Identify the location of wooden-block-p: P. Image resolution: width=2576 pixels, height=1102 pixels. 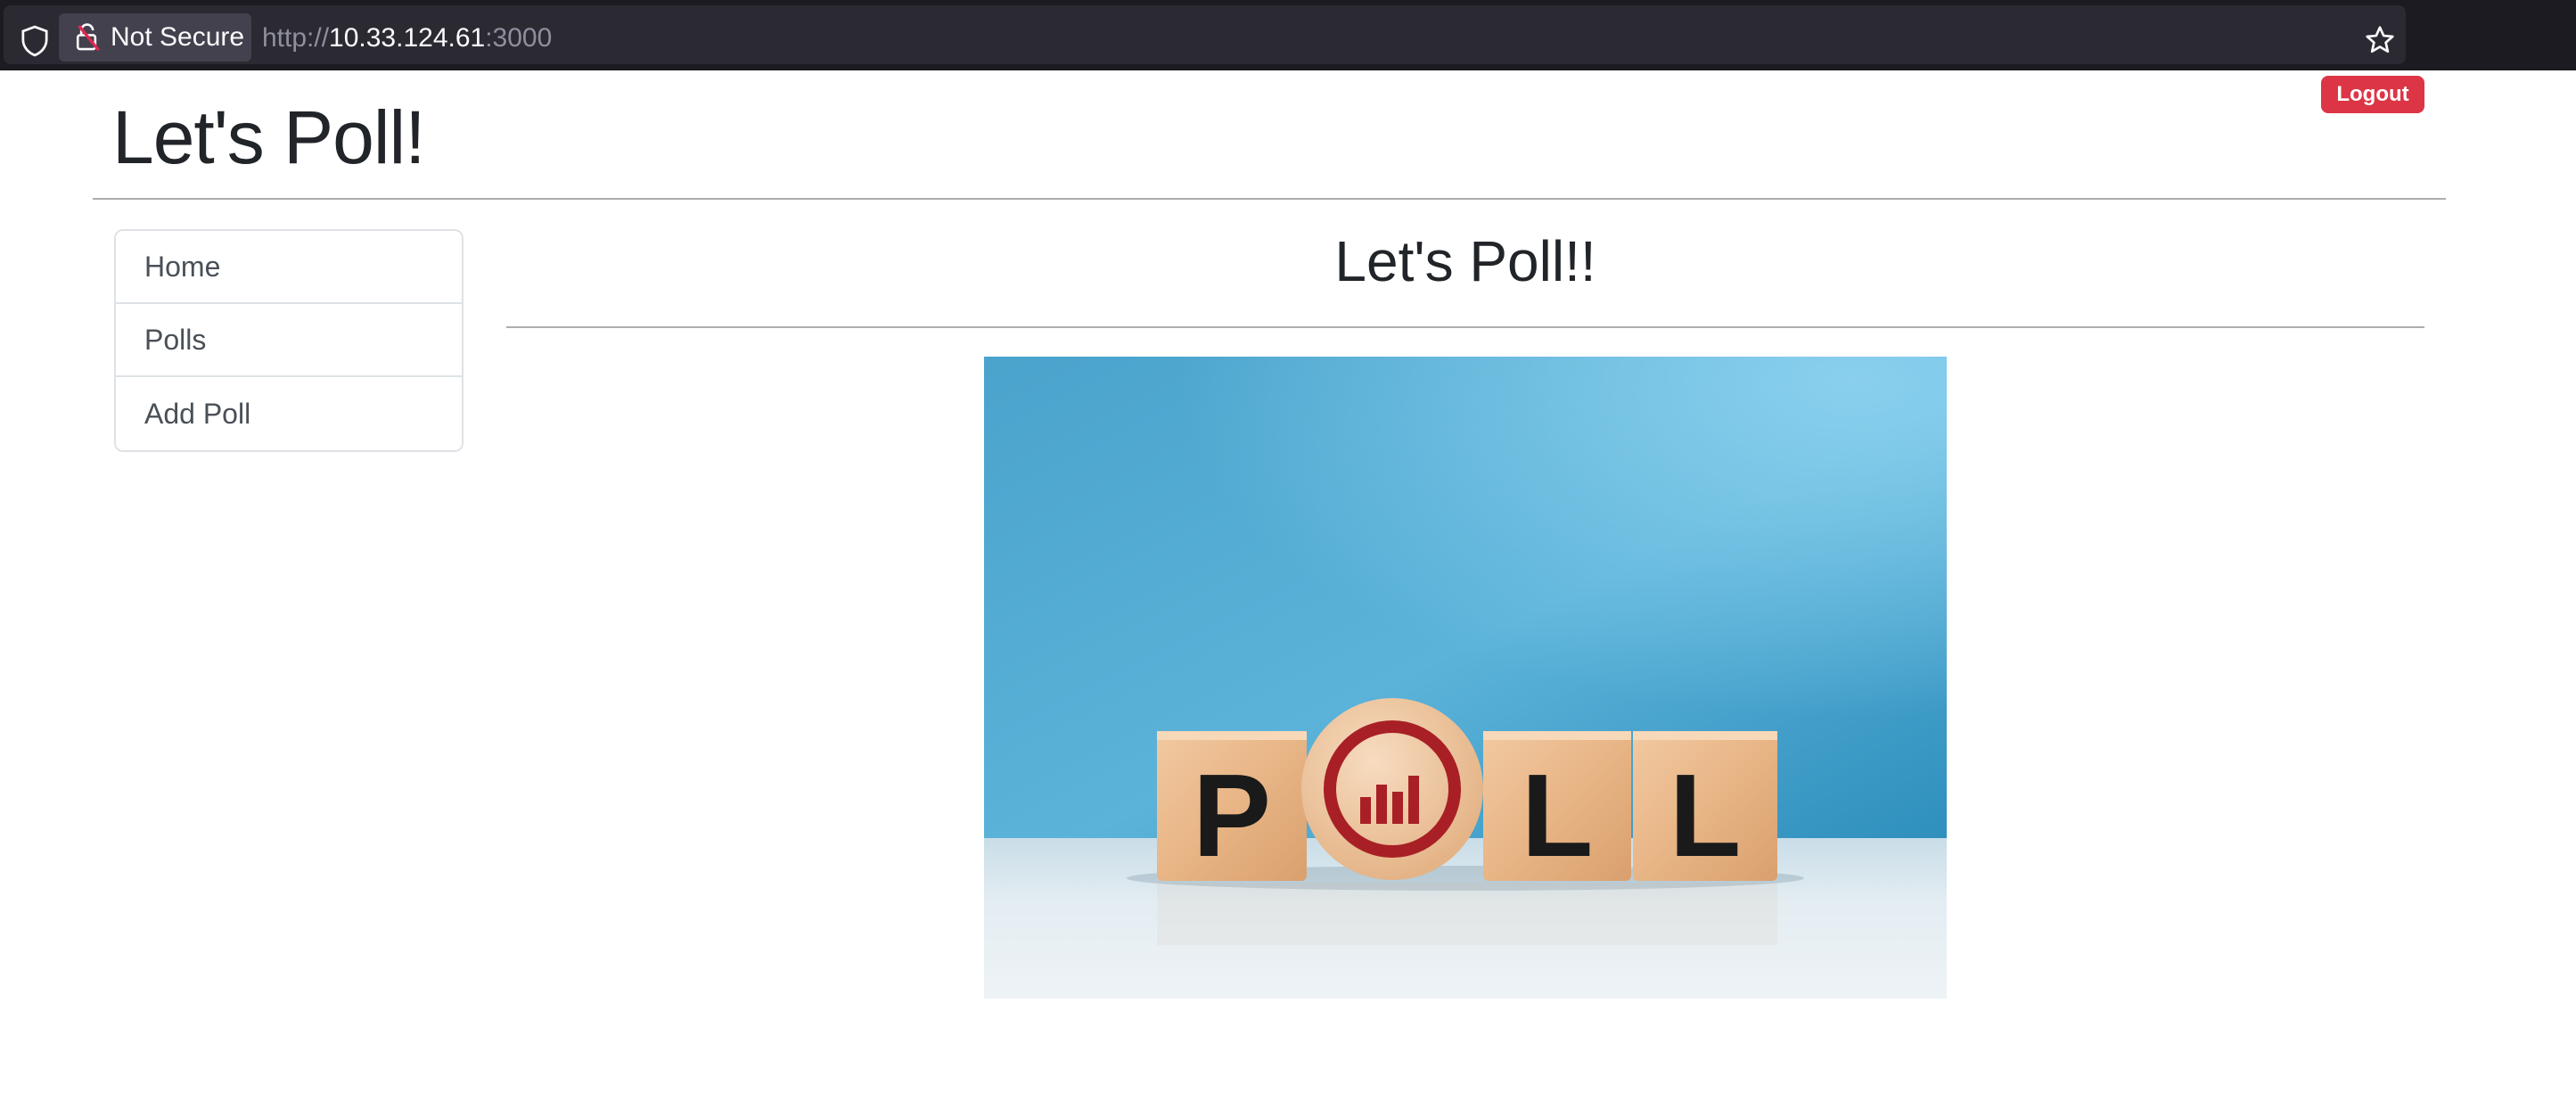
(1232, 806).